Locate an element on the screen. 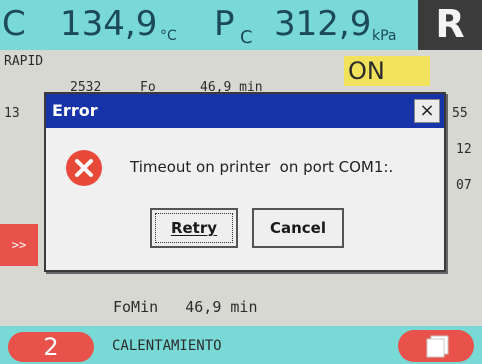 Image resolution: width=482 pixels, height=364 pixels. cancel-button-label: Cancel is located at coordinates (297, 228).